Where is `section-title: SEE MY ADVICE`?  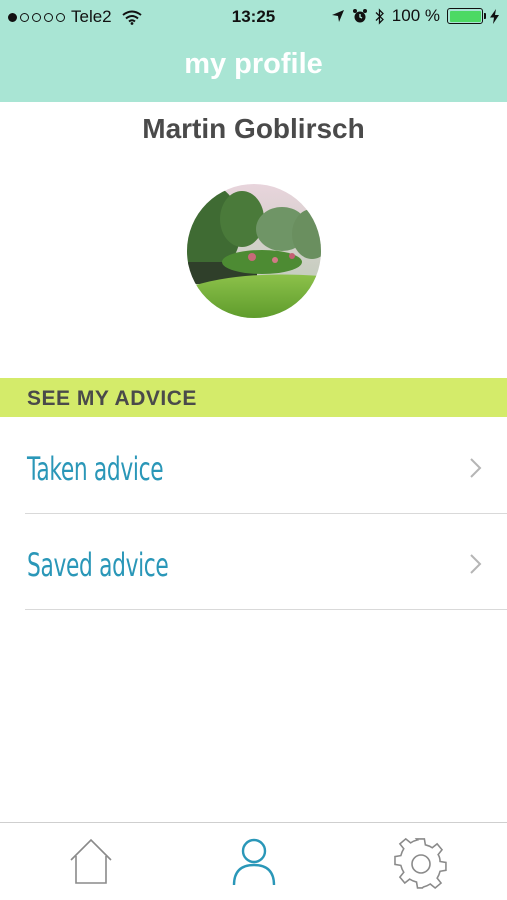 section-title: SEE MY ADVICE is located at coordinates (112, 398).